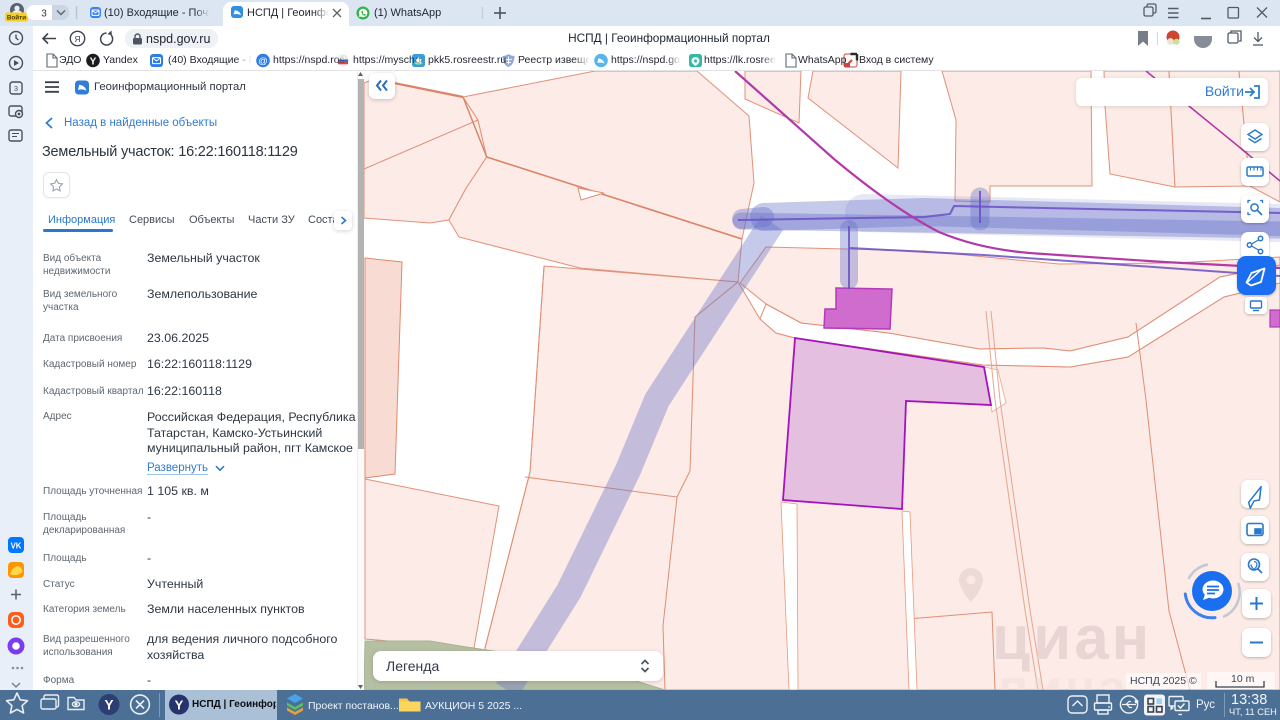 The image size is (1280, 720). I want to click on svg-text: Войти, so click(16, 17).